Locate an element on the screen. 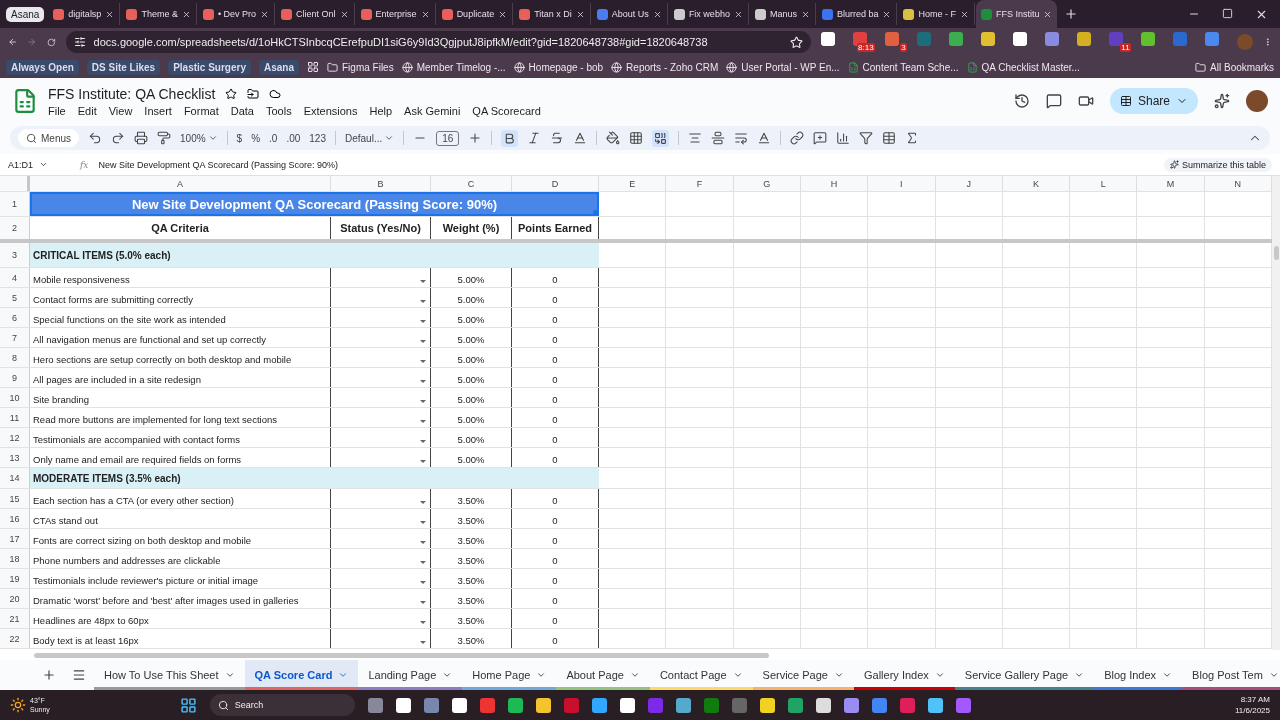 Image resolution: width=1280 pixels, height=720 pixels. row-number: 1 is located at coordinates (15, 204).